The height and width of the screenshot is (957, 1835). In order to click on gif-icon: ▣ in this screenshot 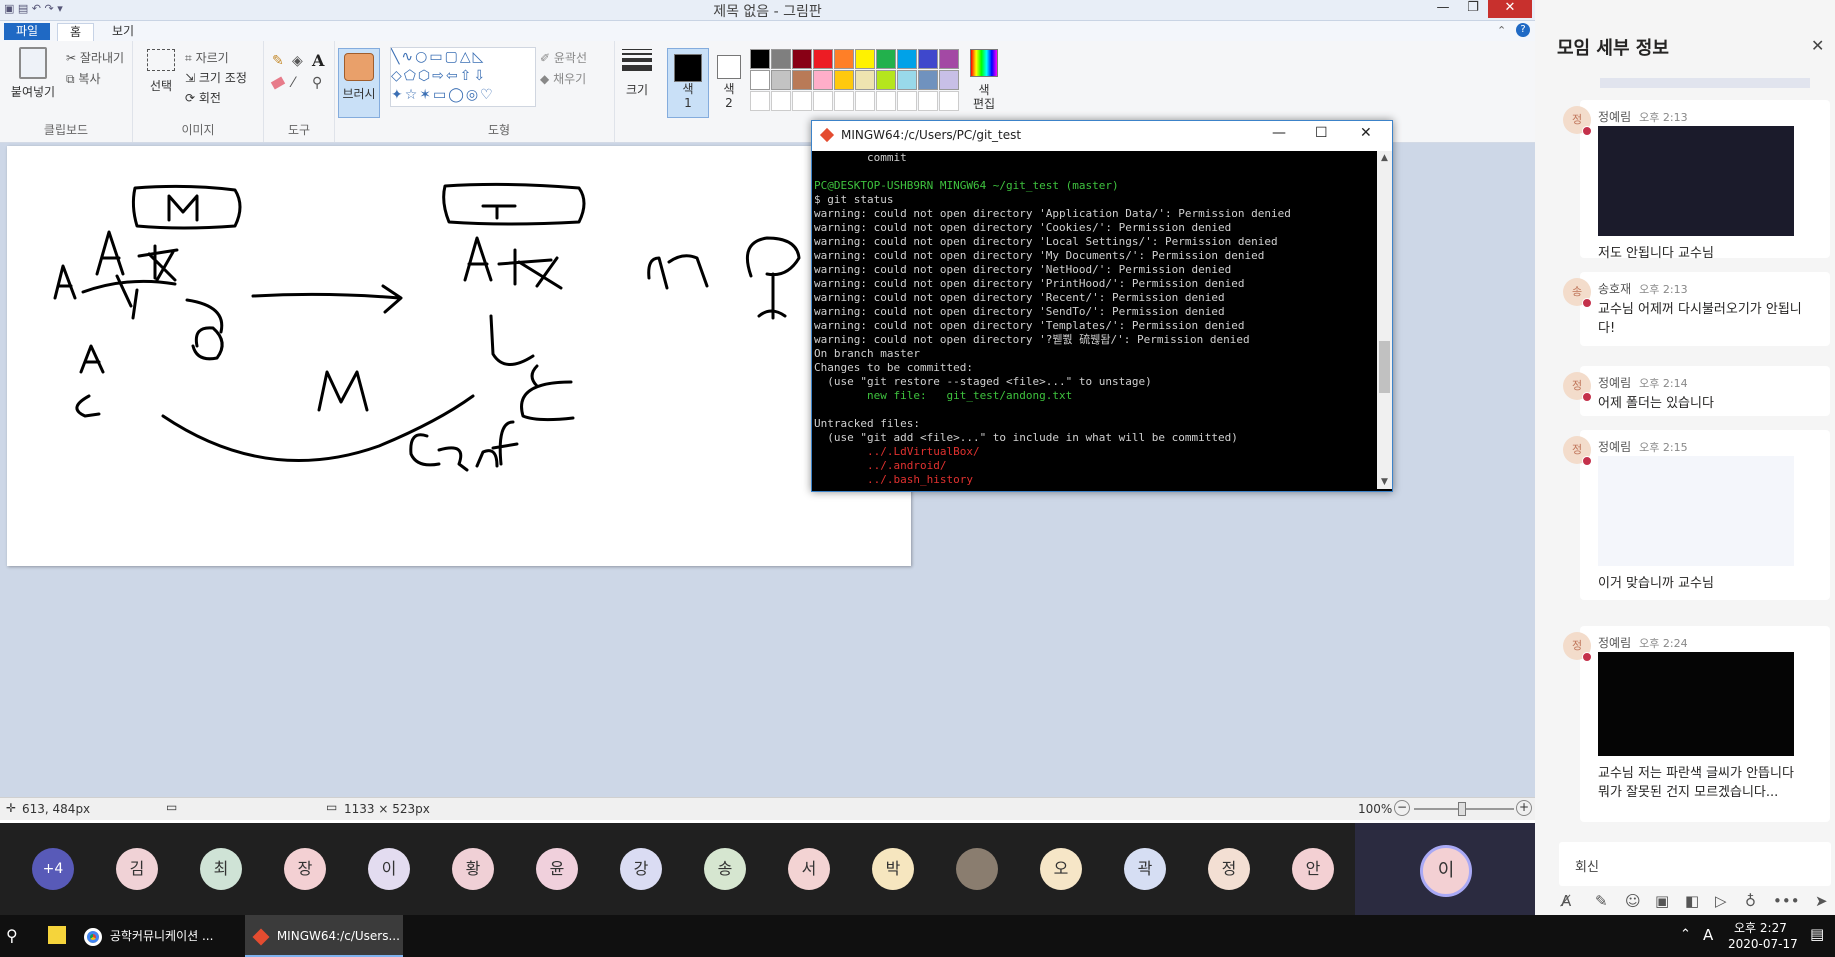, I will do `click(1662, 901)`.